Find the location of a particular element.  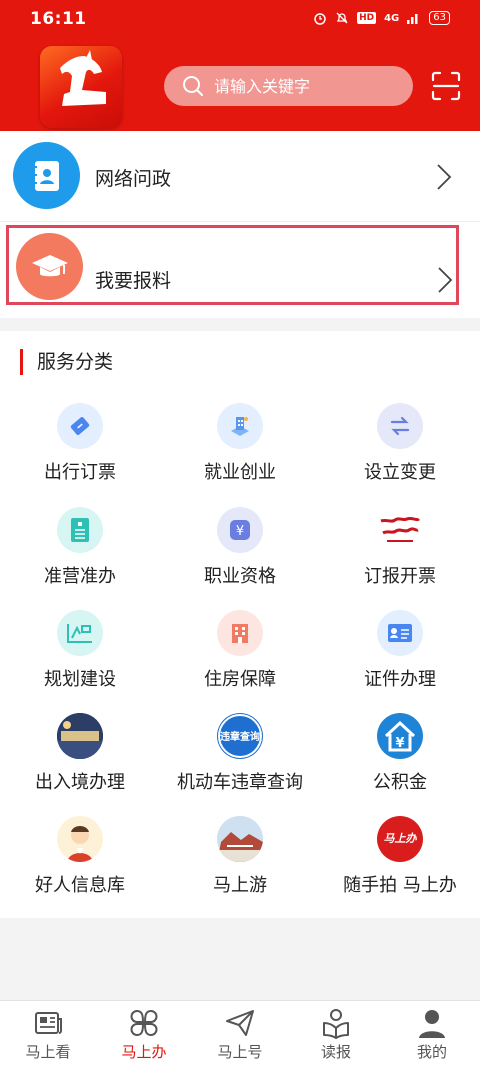

service-label: 订报开票 is located at coordinates (400, 576).